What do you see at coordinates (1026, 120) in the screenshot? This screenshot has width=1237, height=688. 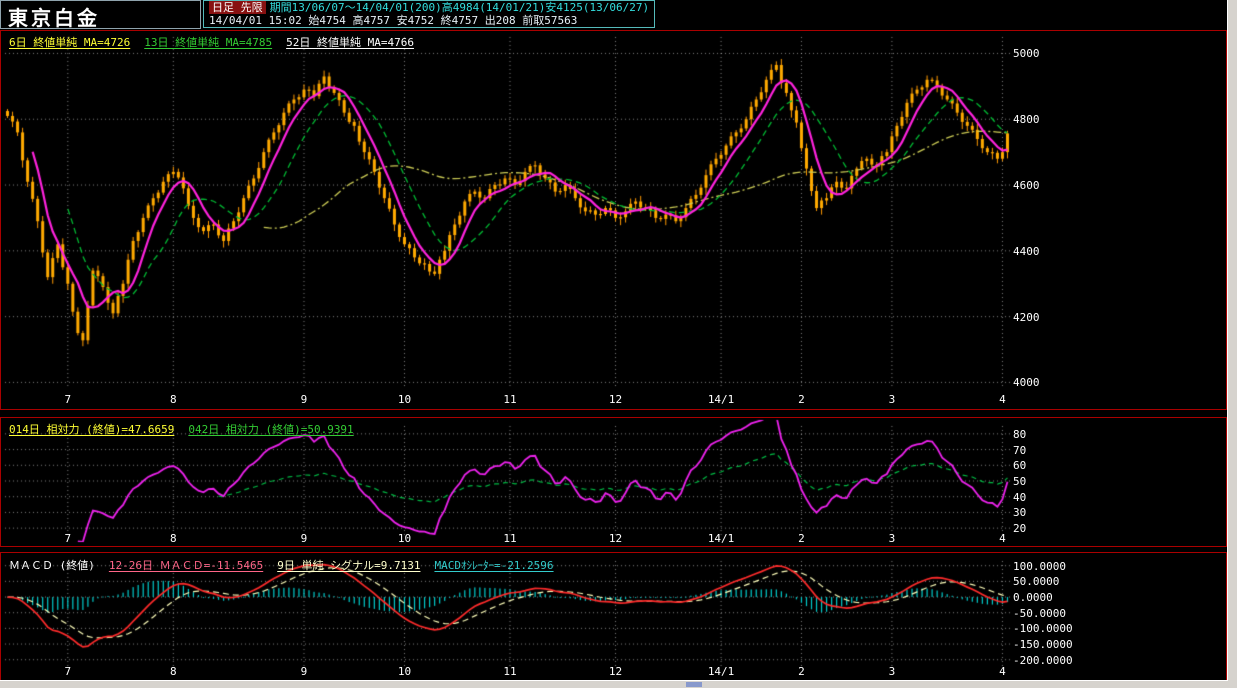 I see `y-axis-tick-label: 4800` at bounding box center [1026, 120].